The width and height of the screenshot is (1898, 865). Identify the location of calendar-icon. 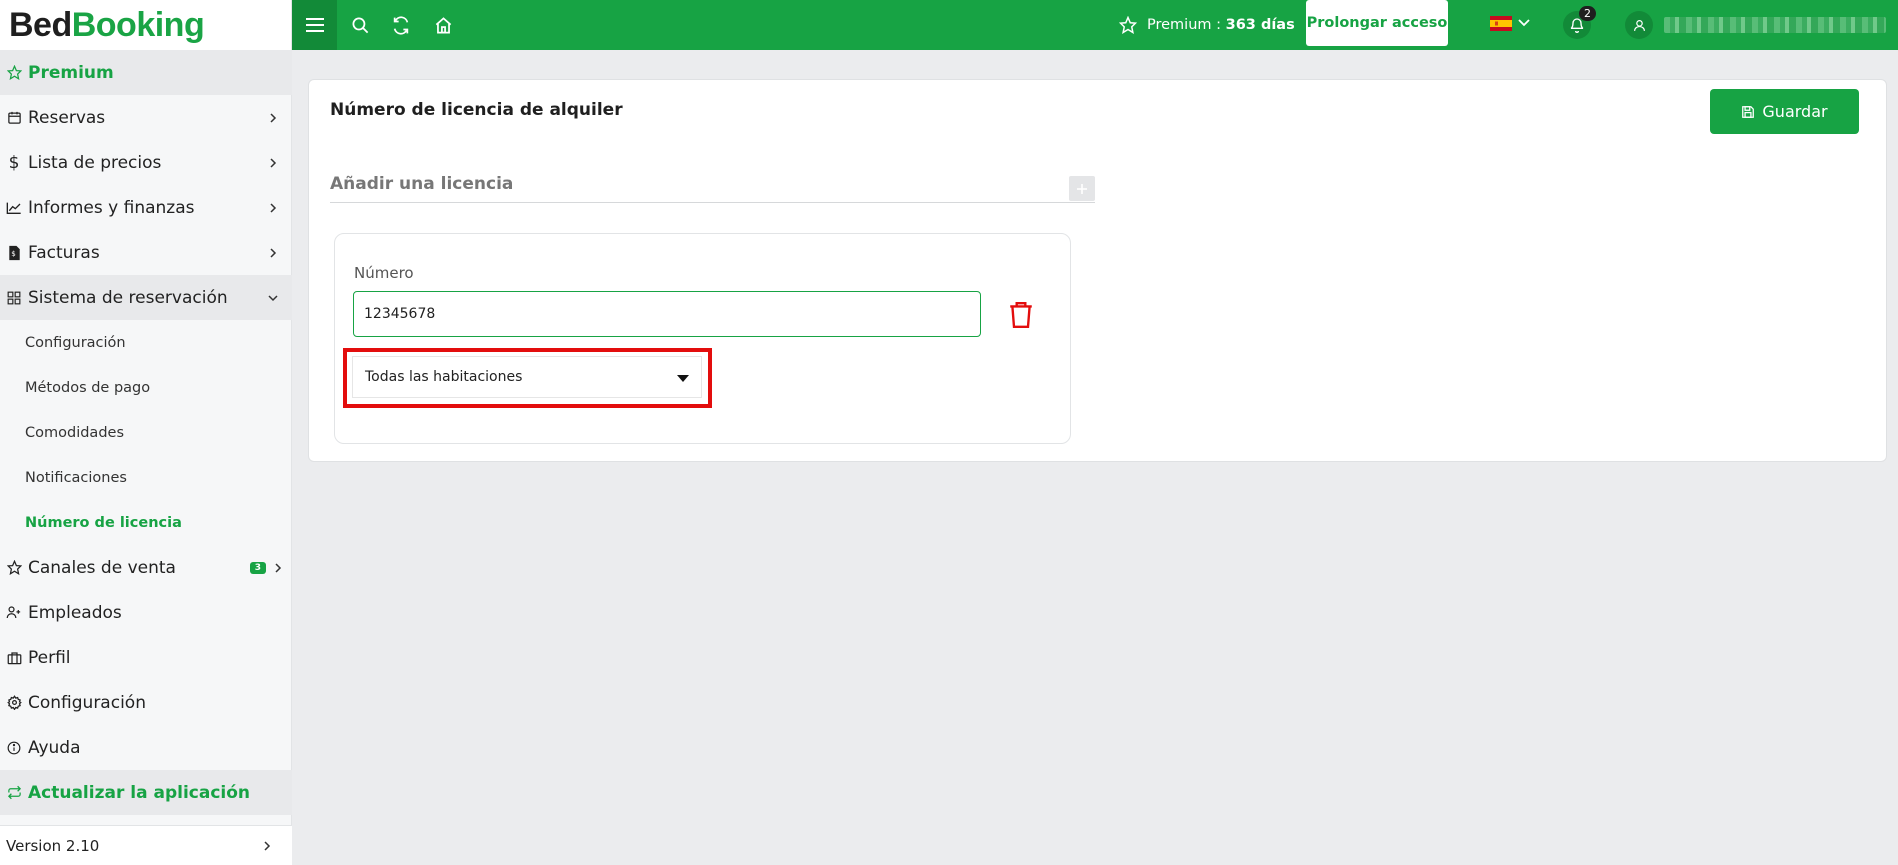
(14, 117).